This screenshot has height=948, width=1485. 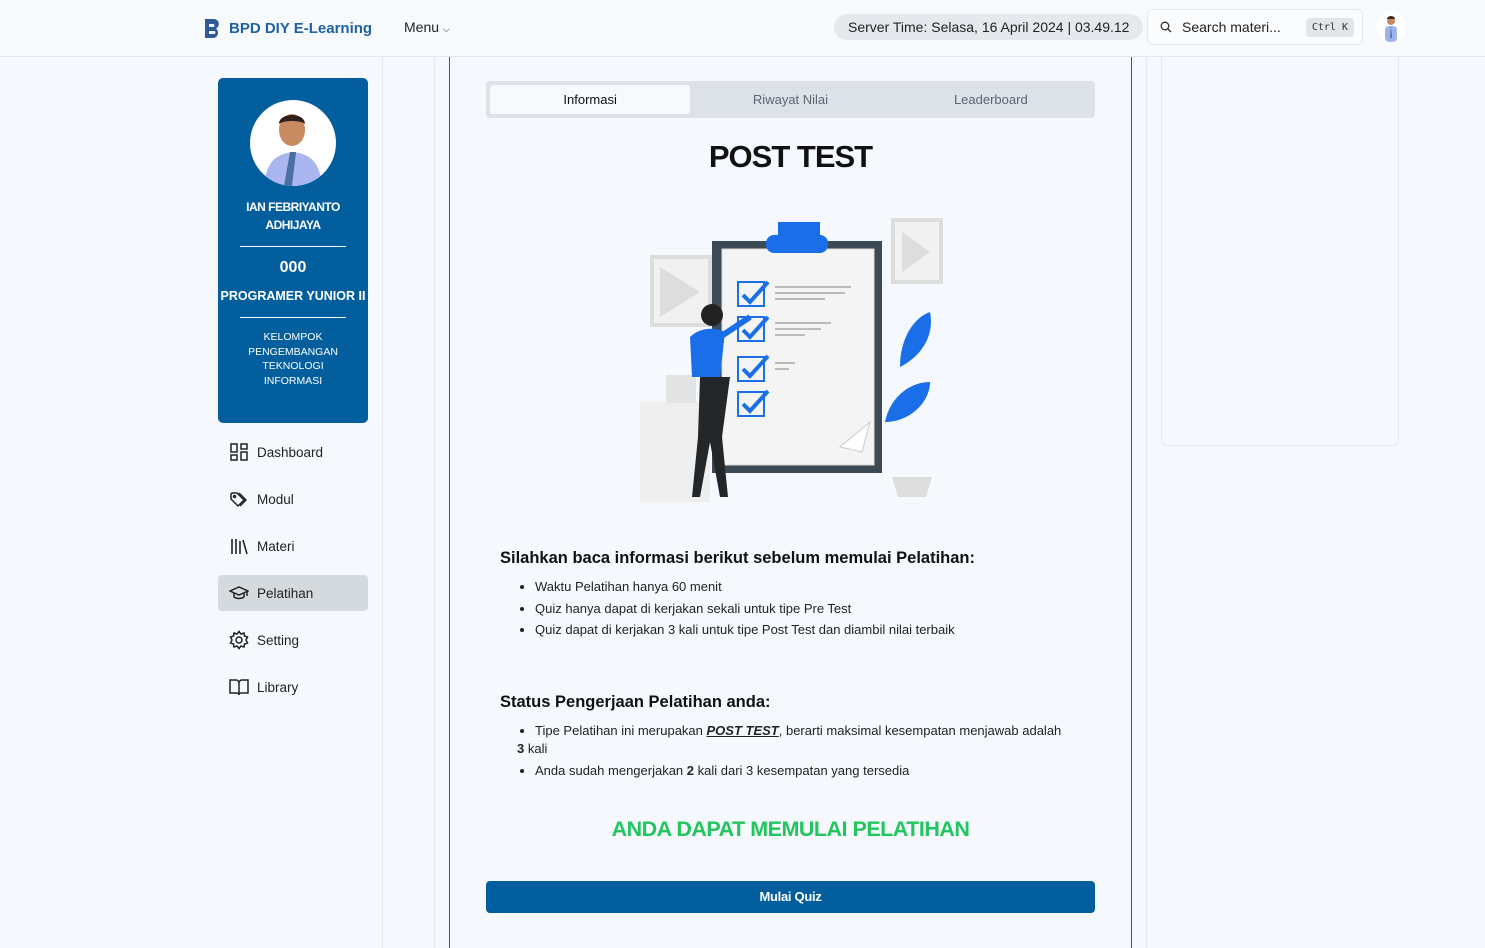 I want to click on right-panel, so click(x=1280, y=251).